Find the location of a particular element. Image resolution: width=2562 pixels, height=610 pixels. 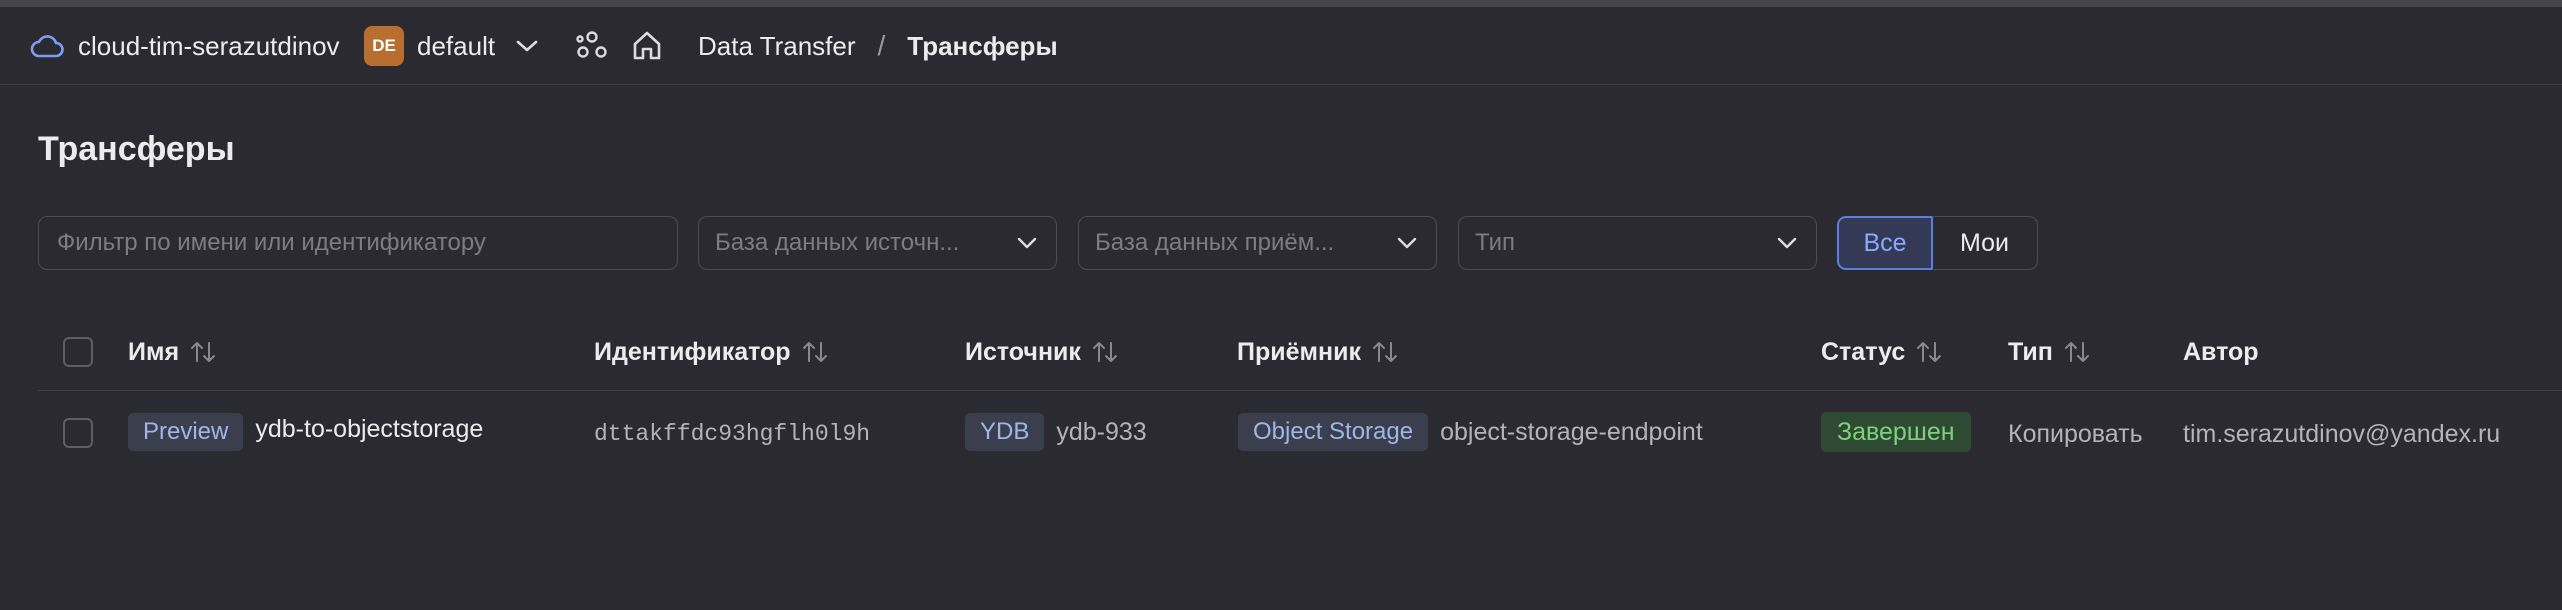

search-input is located at coordinates (366, 243).